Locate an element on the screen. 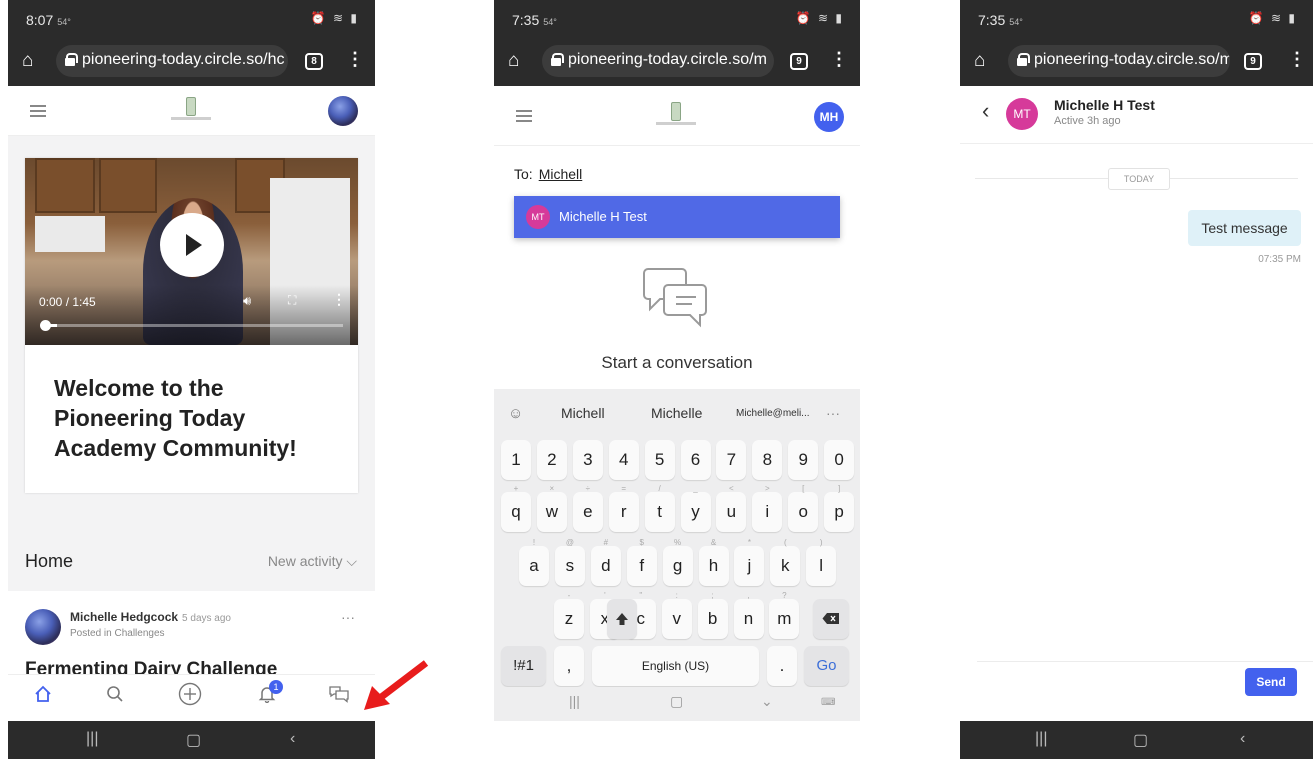  letter-key: ) l is located at coordinates (821, 562).